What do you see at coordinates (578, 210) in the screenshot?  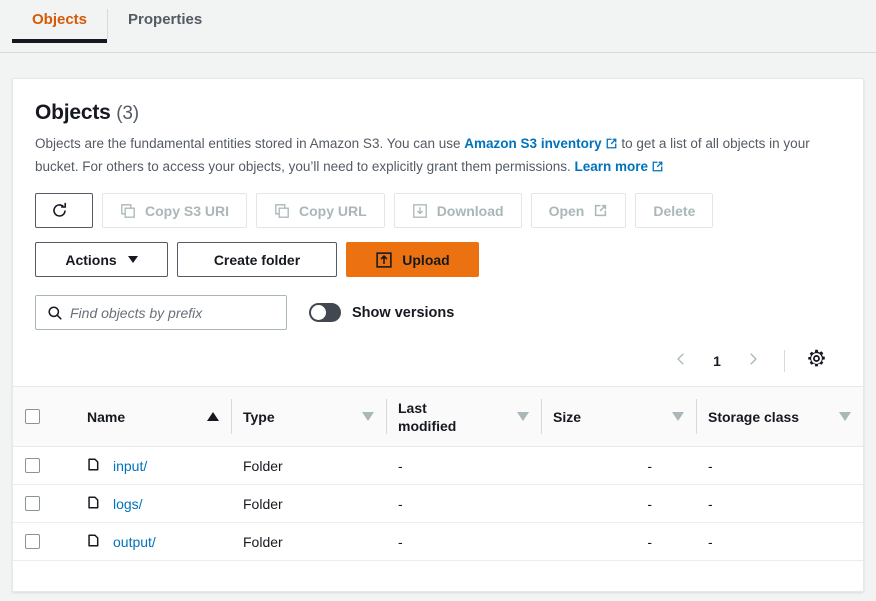 I see `open-button: Open` at bounding box center [578, 210].